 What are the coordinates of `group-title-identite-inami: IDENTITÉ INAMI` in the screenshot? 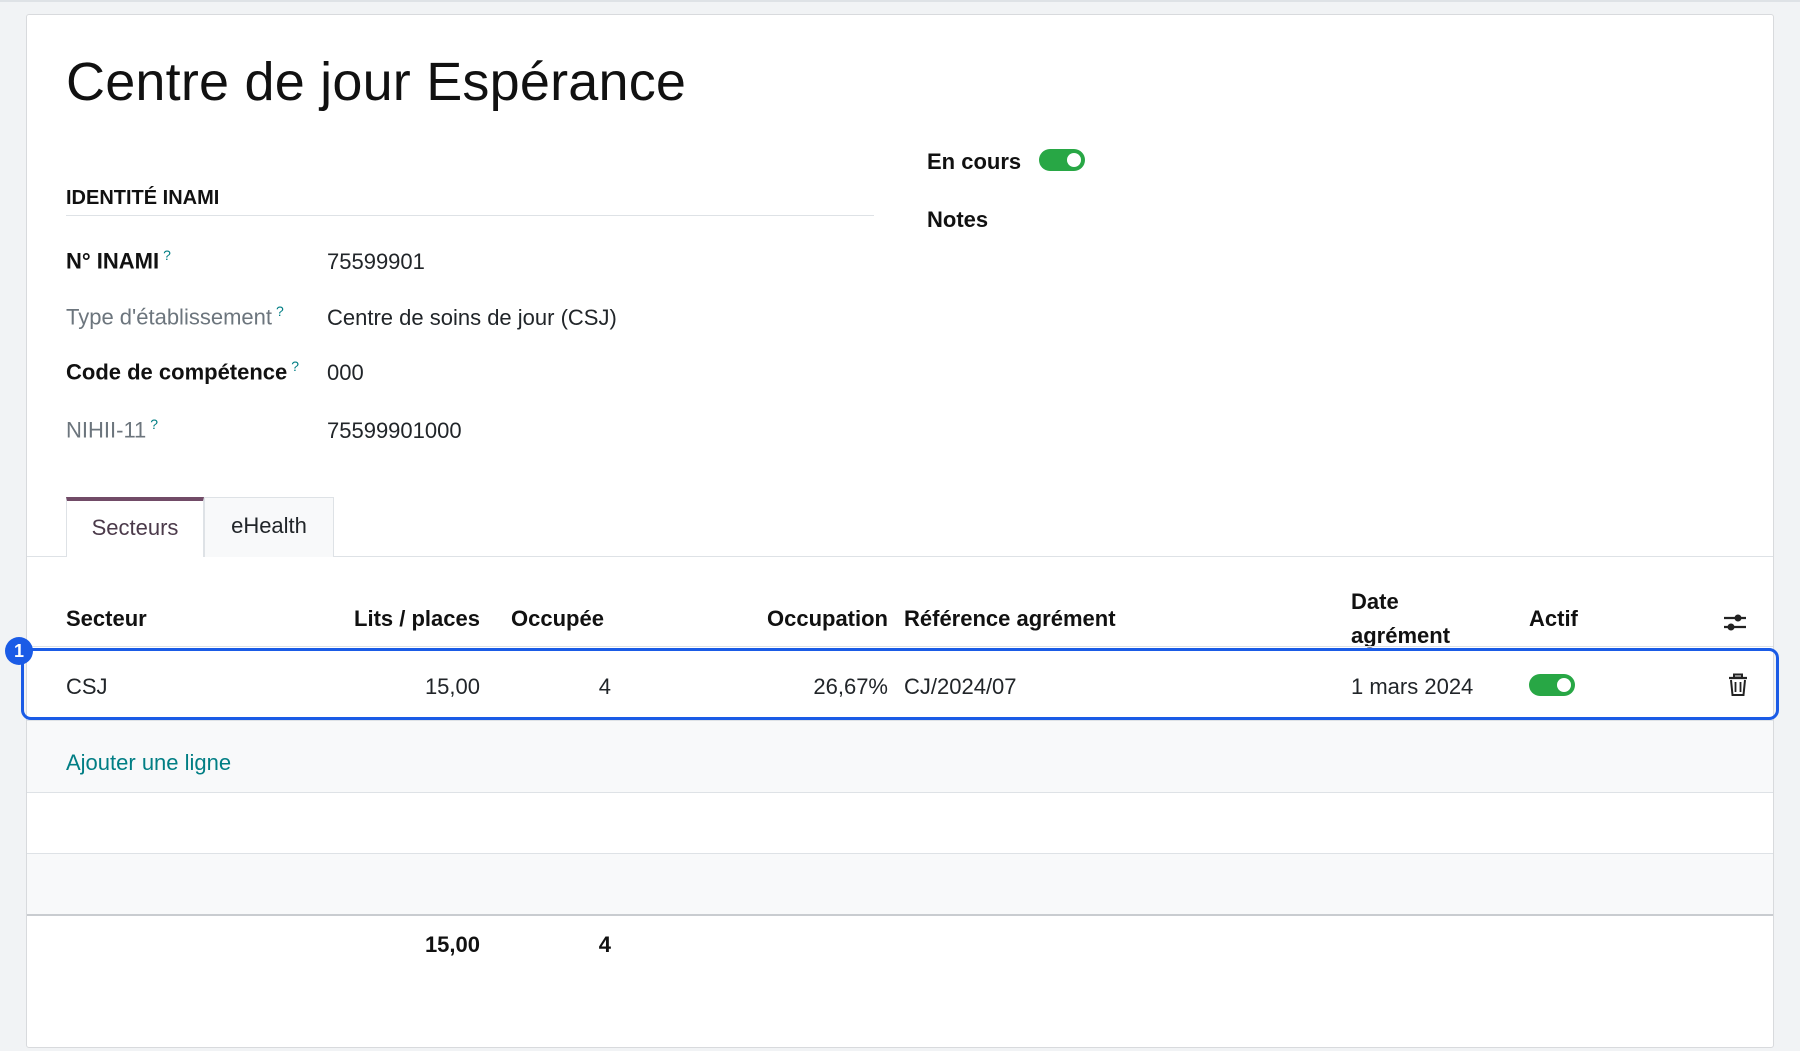 It's located at (470, 201).